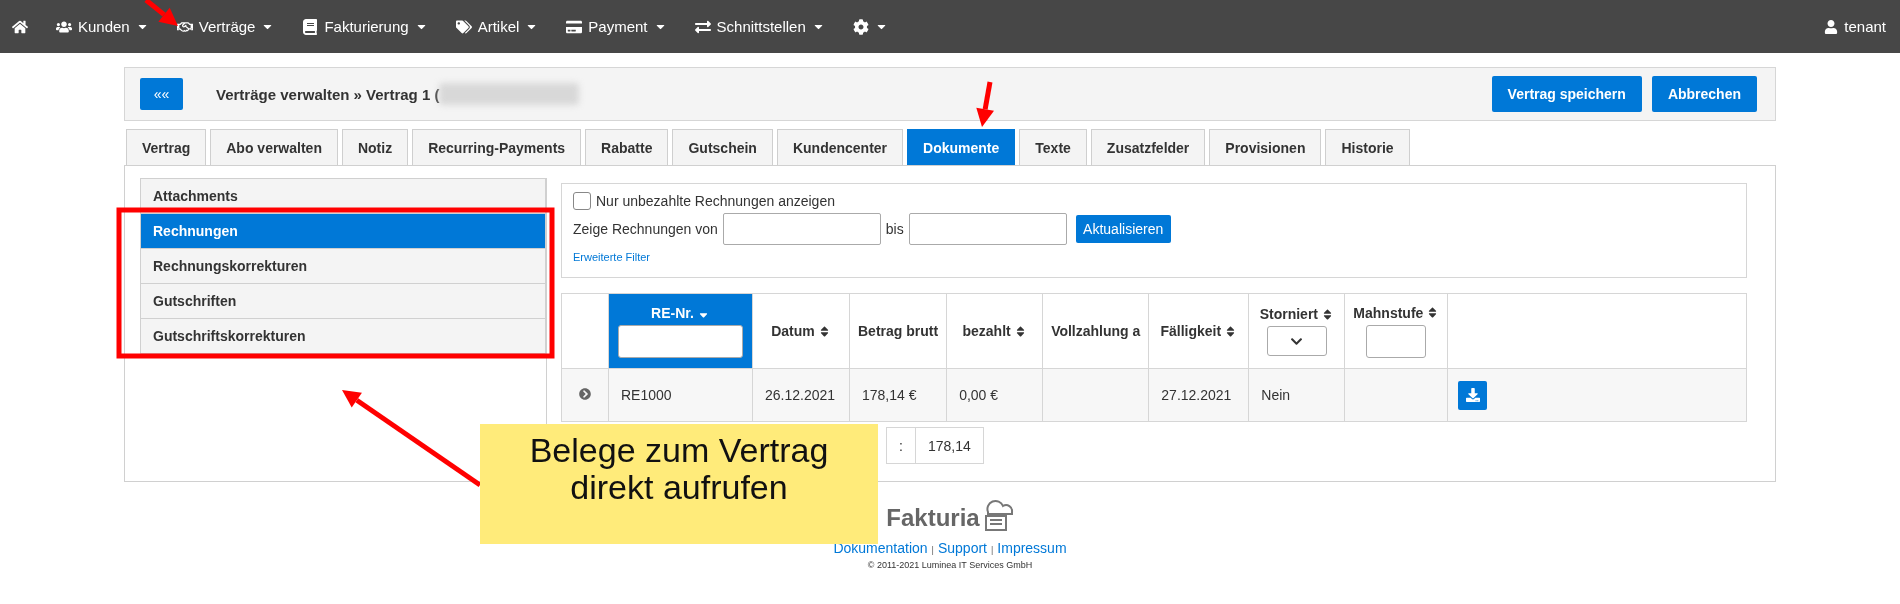  I want to click on tab: Dokumente, so click(961, 147).